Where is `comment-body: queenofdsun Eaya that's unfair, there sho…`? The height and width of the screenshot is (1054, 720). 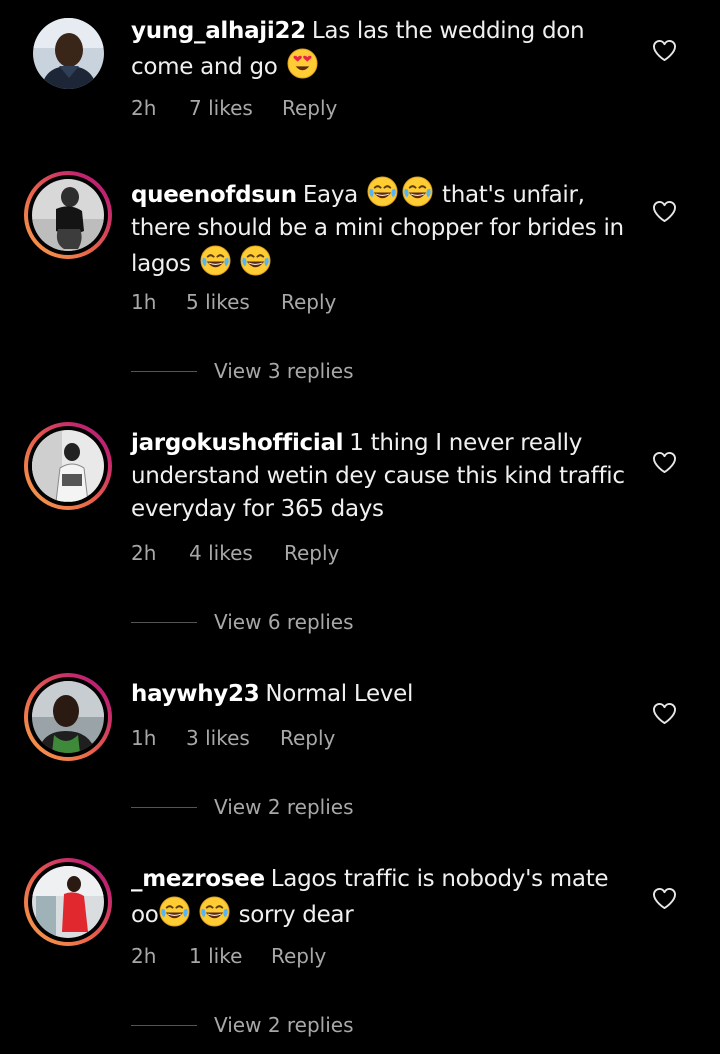
comment-body: queenofdsun Eaya that's unfair, there sho… is located at coordinates (378, 228).